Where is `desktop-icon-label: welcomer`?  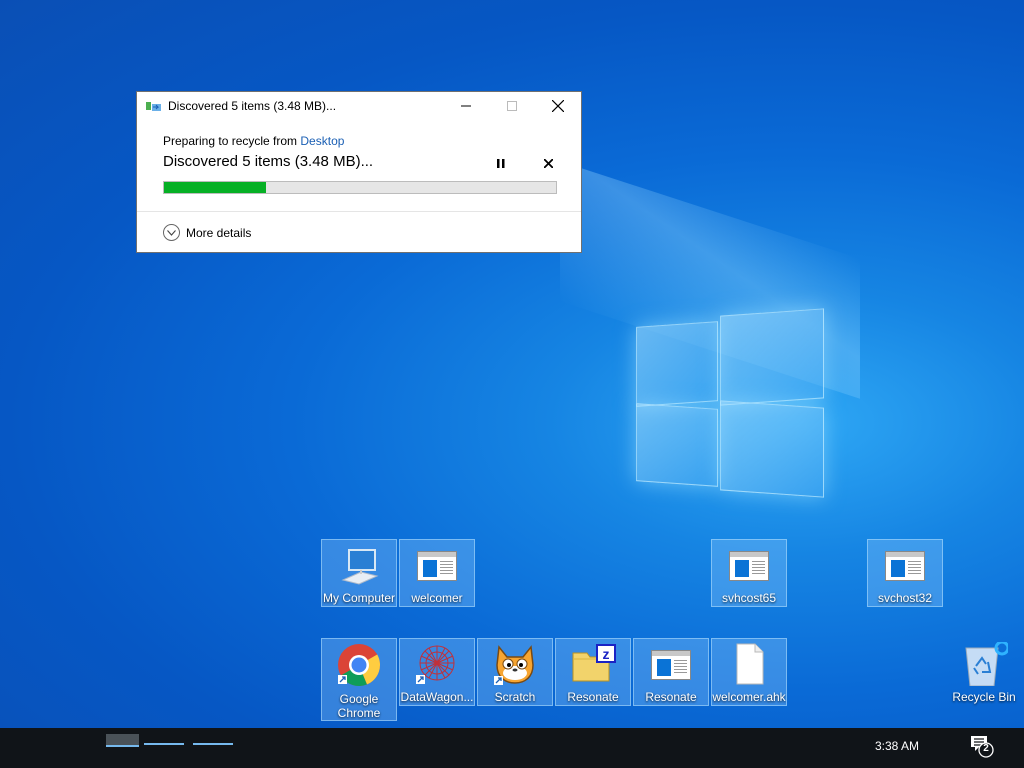 desktop-icon-label: welcomer is located at coordinates (437, 598).